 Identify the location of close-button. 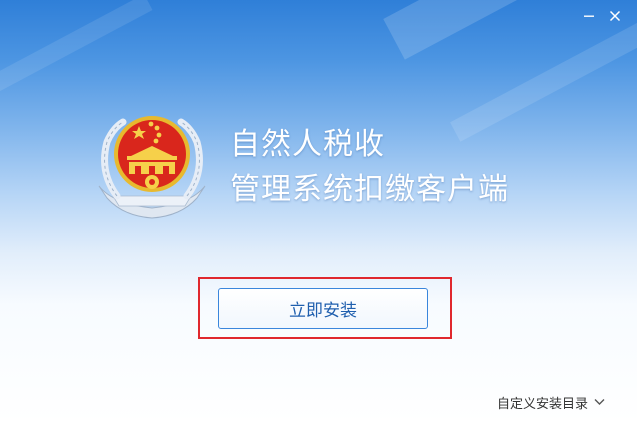
(615, 16).